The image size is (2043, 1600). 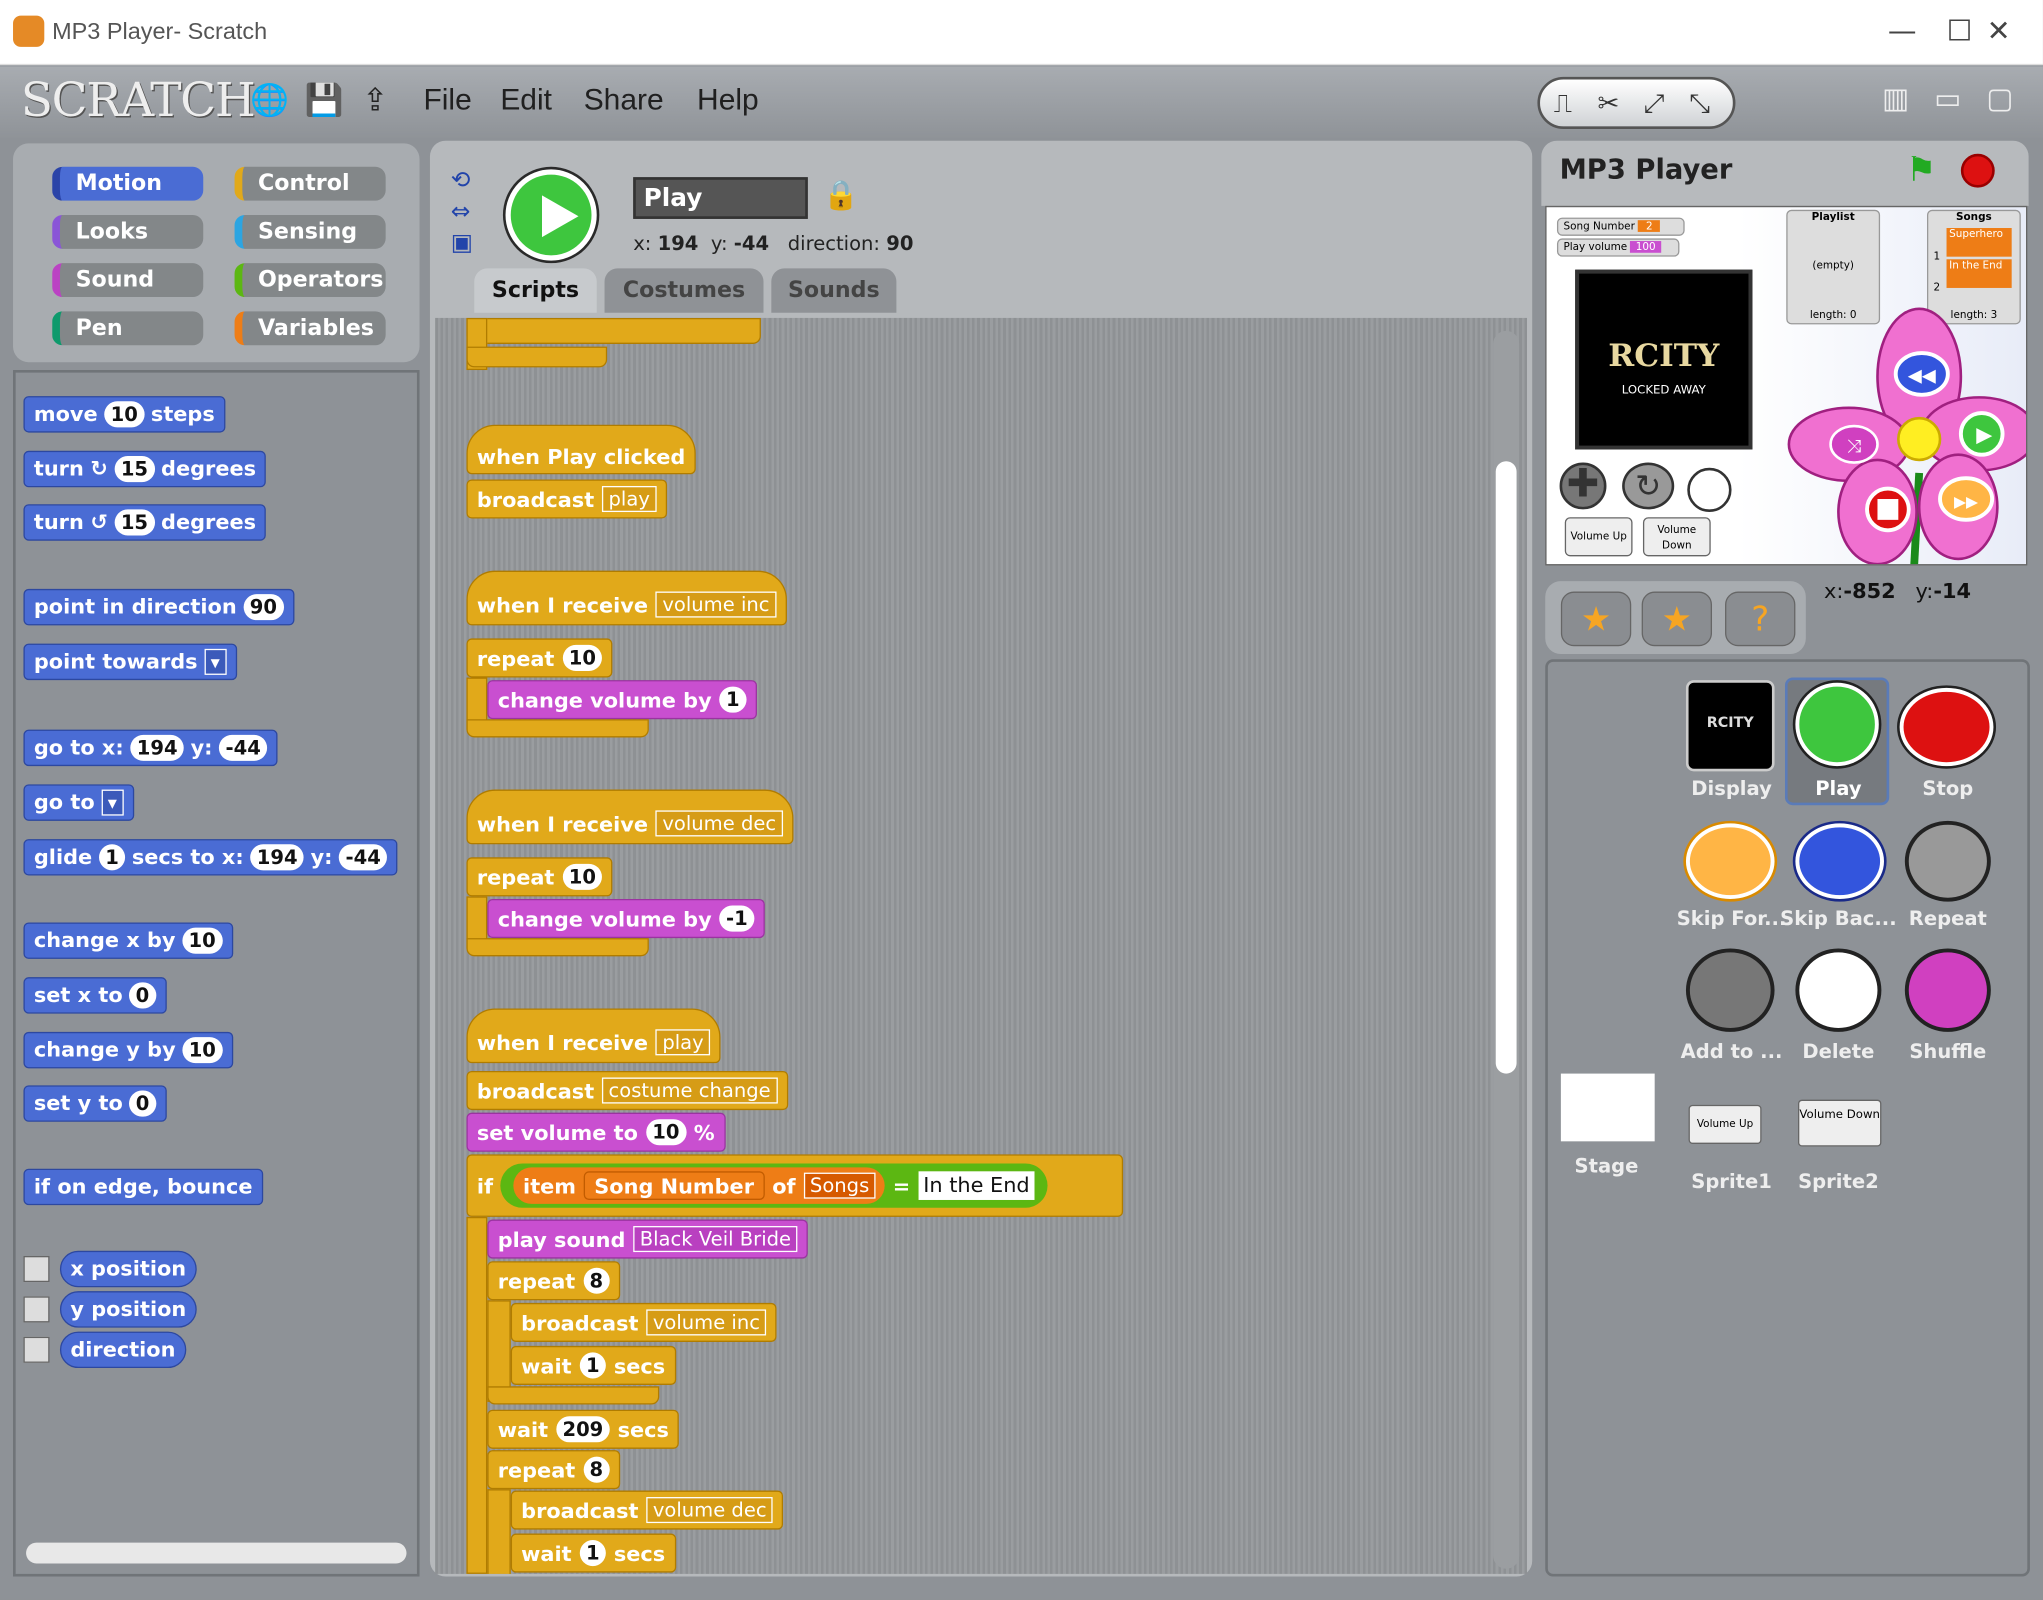 What do you see at coordinates (1676, 537) in the screenshot?
I see `volume-down-sprite: Volume Down` at bounding box center [1676, 537].